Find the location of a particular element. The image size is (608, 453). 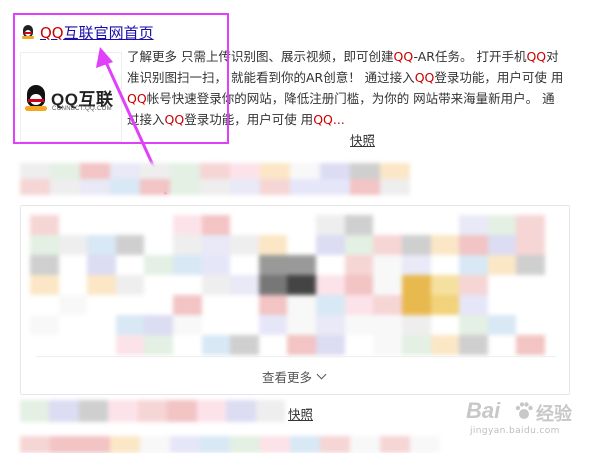

baidu-paw-icon is located at coordinates (524, 410).